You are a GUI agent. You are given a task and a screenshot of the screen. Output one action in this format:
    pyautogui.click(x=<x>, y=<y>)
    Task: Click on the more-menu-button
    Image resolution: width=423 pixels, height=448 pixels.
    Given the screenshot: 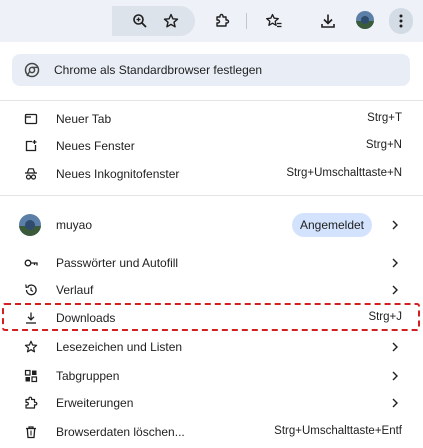 What is the action you would take?
    pyautogui.click(x=401, y=21)
    